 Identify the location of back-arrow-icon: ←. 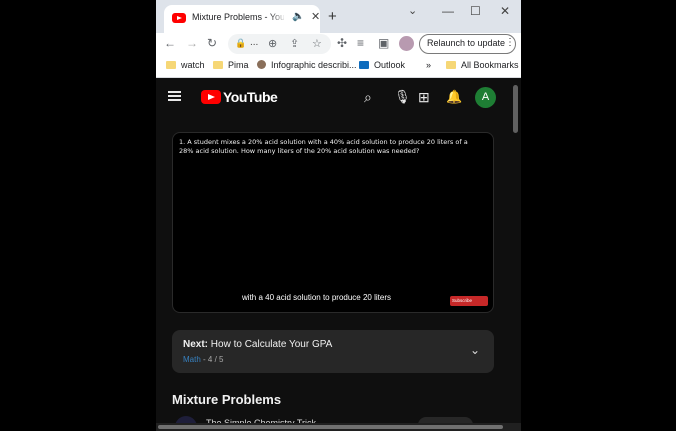
(170, 43).